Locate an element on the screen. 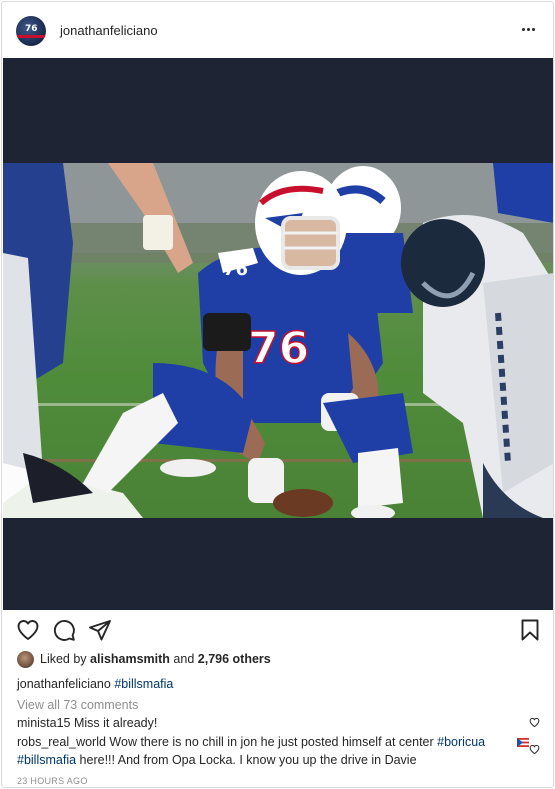  action-bar is located at coordinates (277, 629).